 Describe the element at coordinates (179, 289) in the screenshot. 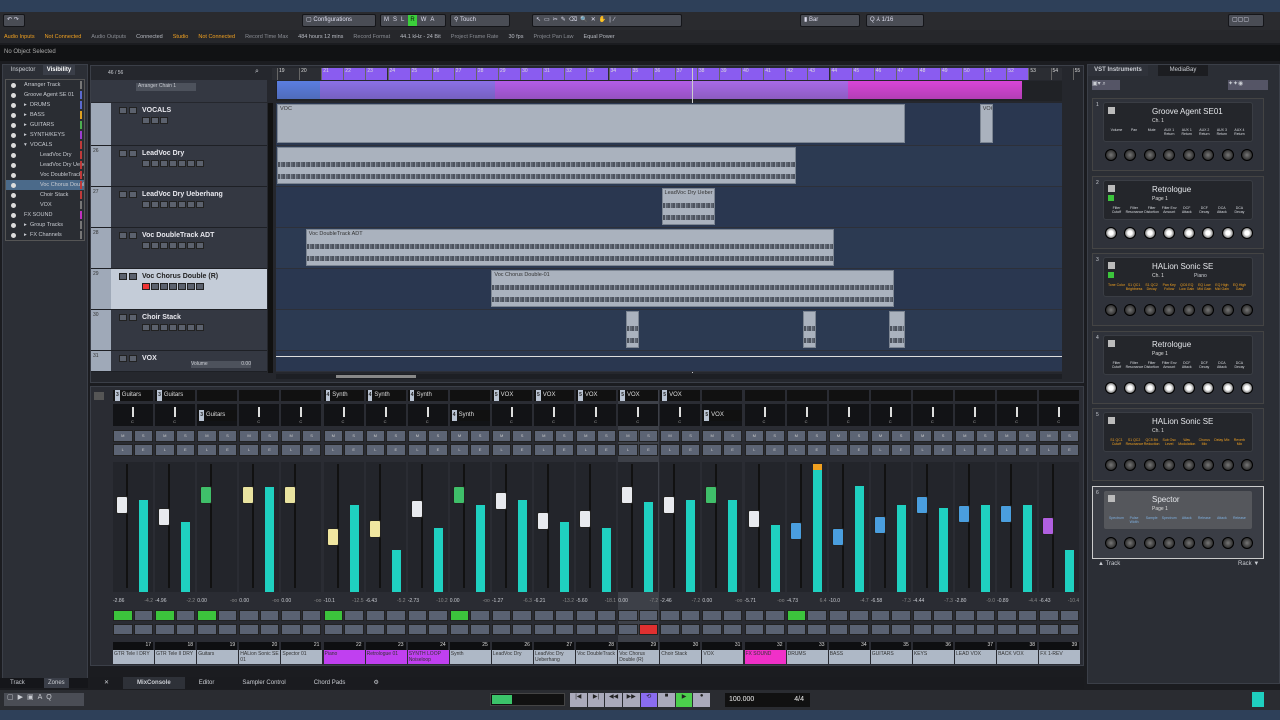

I see `track-header: 29 Voc Chorus Double (R)` at that location.